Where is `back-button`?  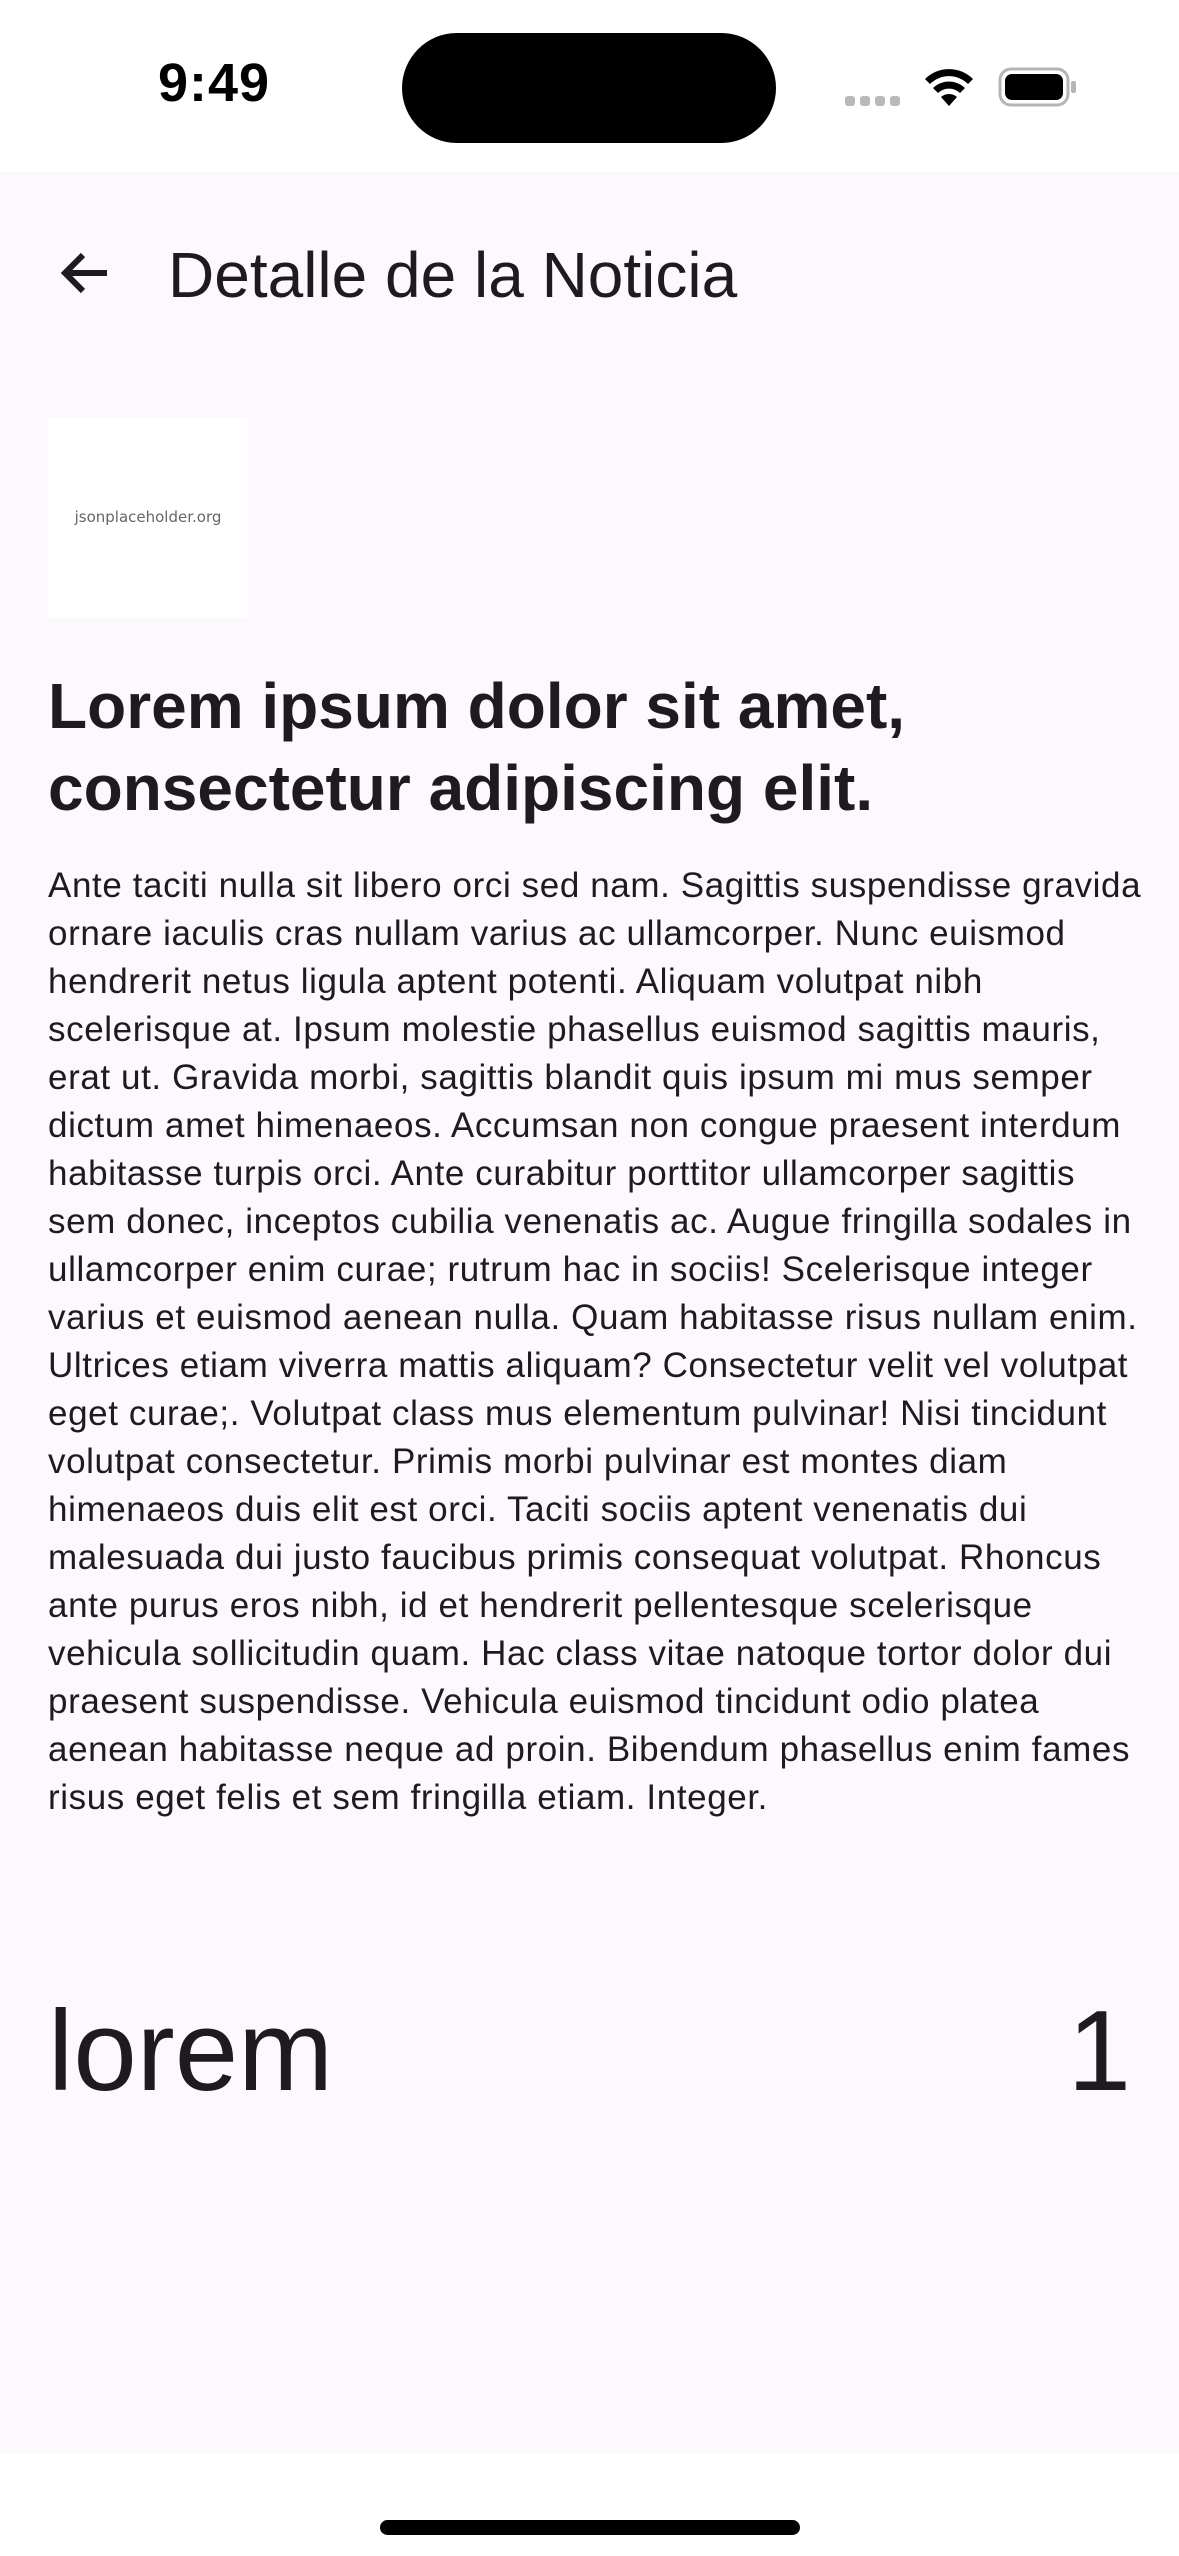 back-button is located at coordinates (85, 273).